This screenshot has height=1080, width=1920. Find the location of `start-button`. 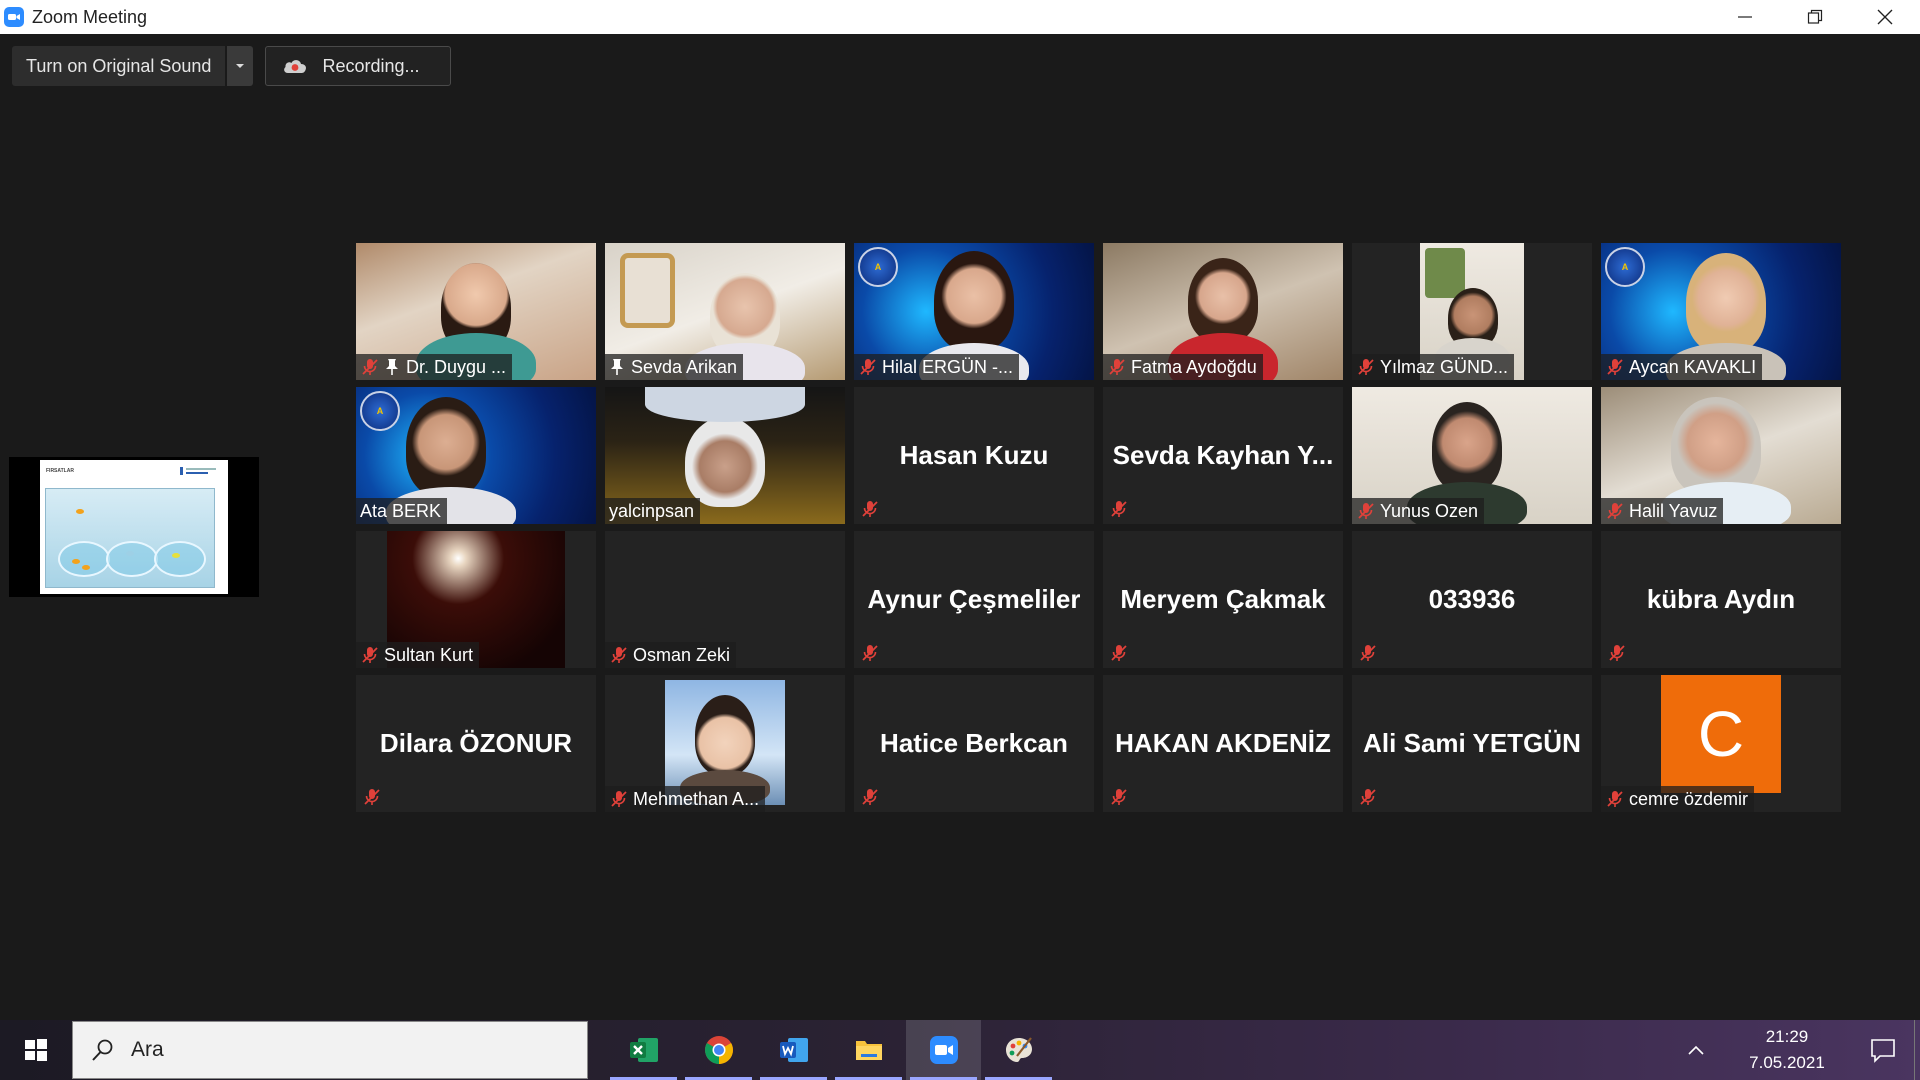

start-button is located at coordinates (36, 1050).